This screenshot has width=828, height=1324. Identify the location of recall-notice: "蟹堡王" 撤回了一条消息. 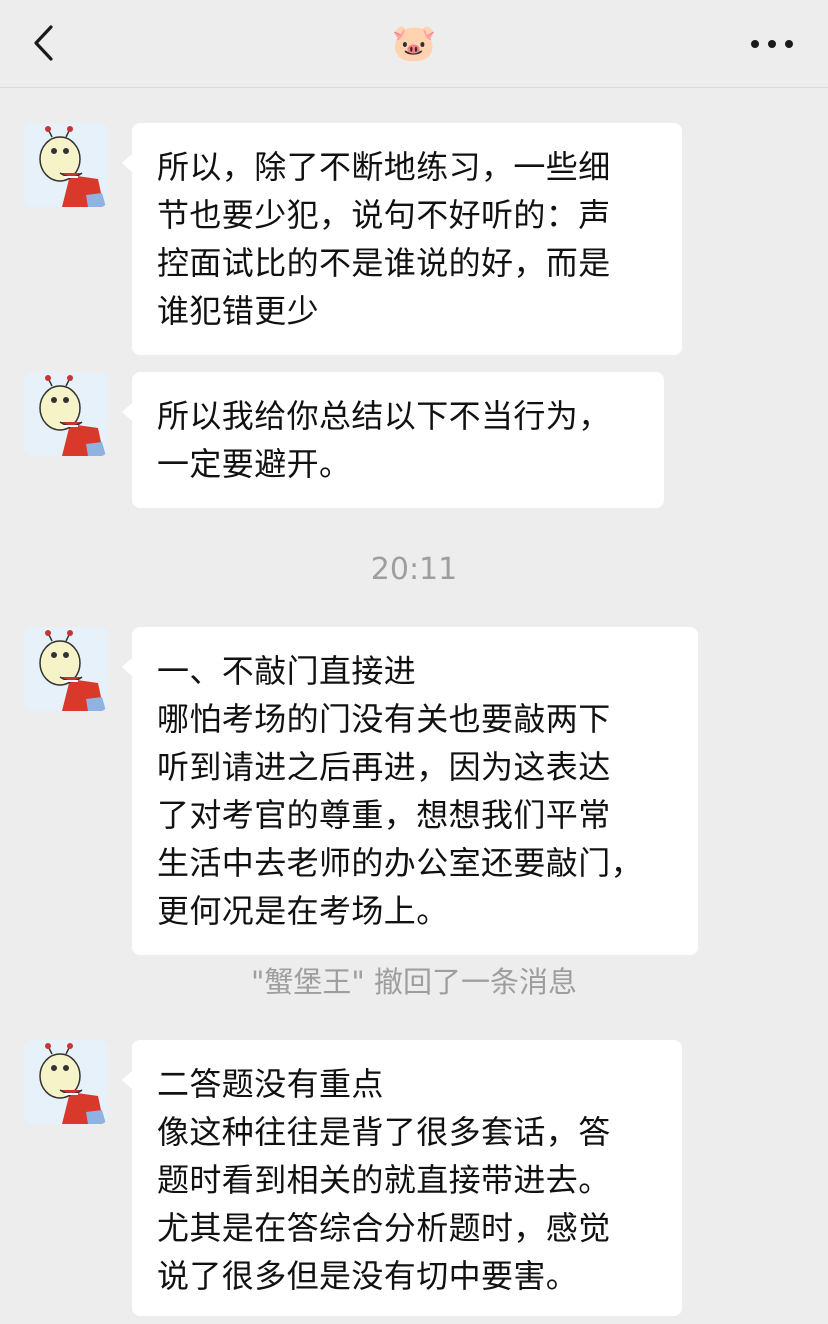
(414, 982).